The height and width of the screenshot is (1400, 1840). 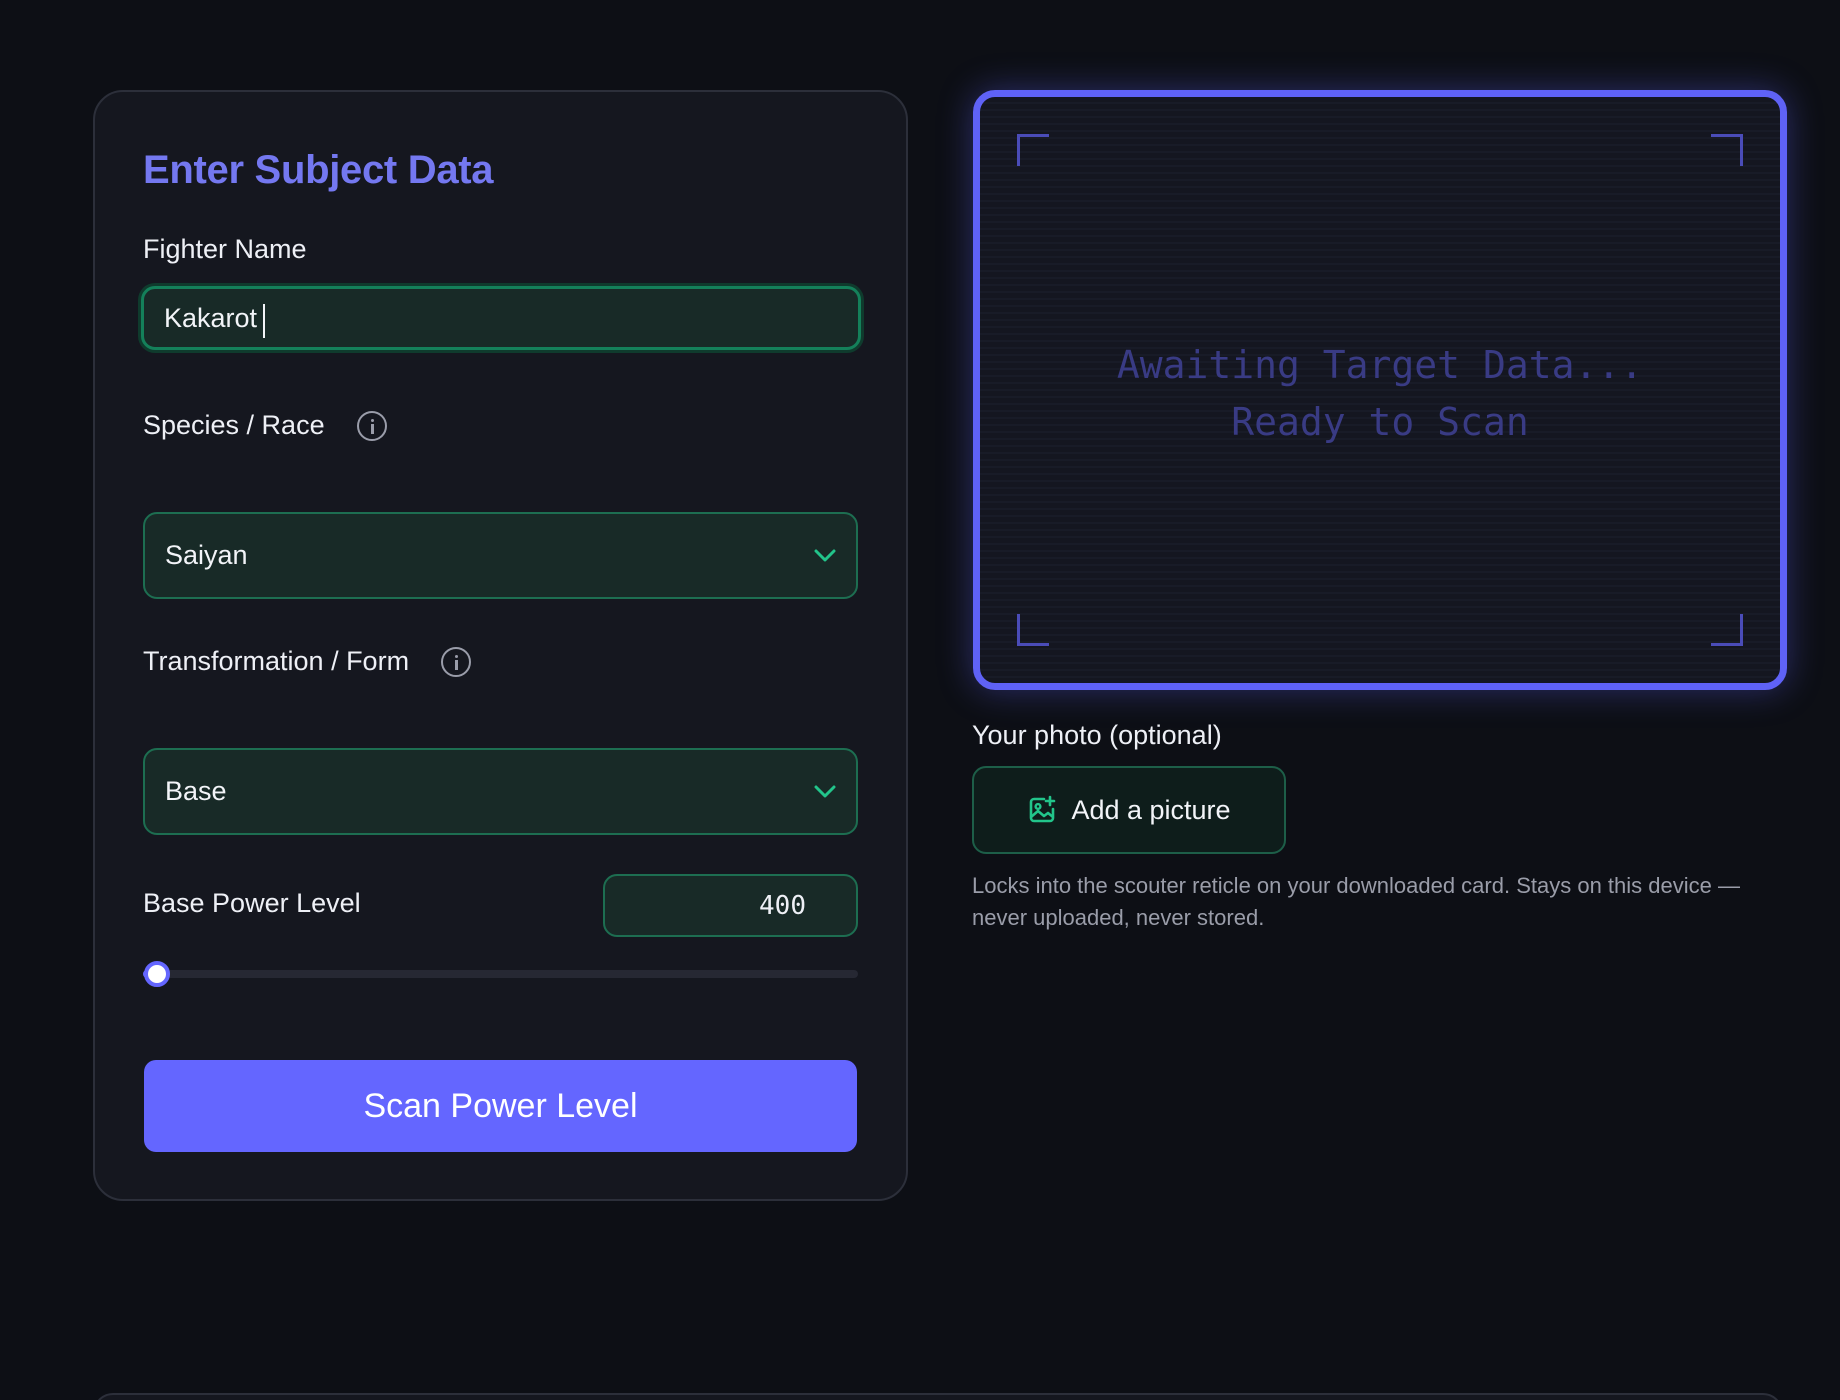 I want to click on transformation-select: Base, so click(x=500, y=791).